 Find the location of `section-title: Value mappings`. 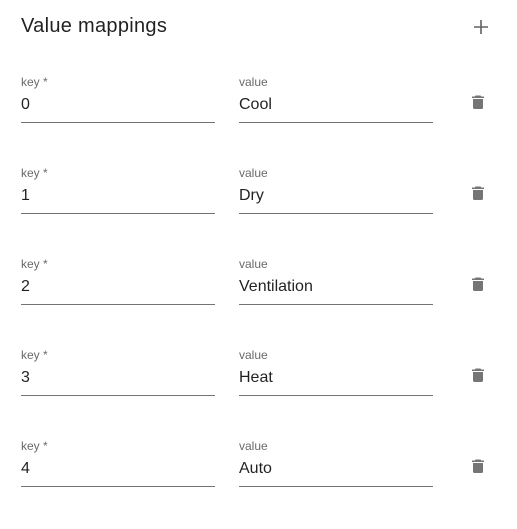

section-title: Value mappings is located at coordinates (94, 26).